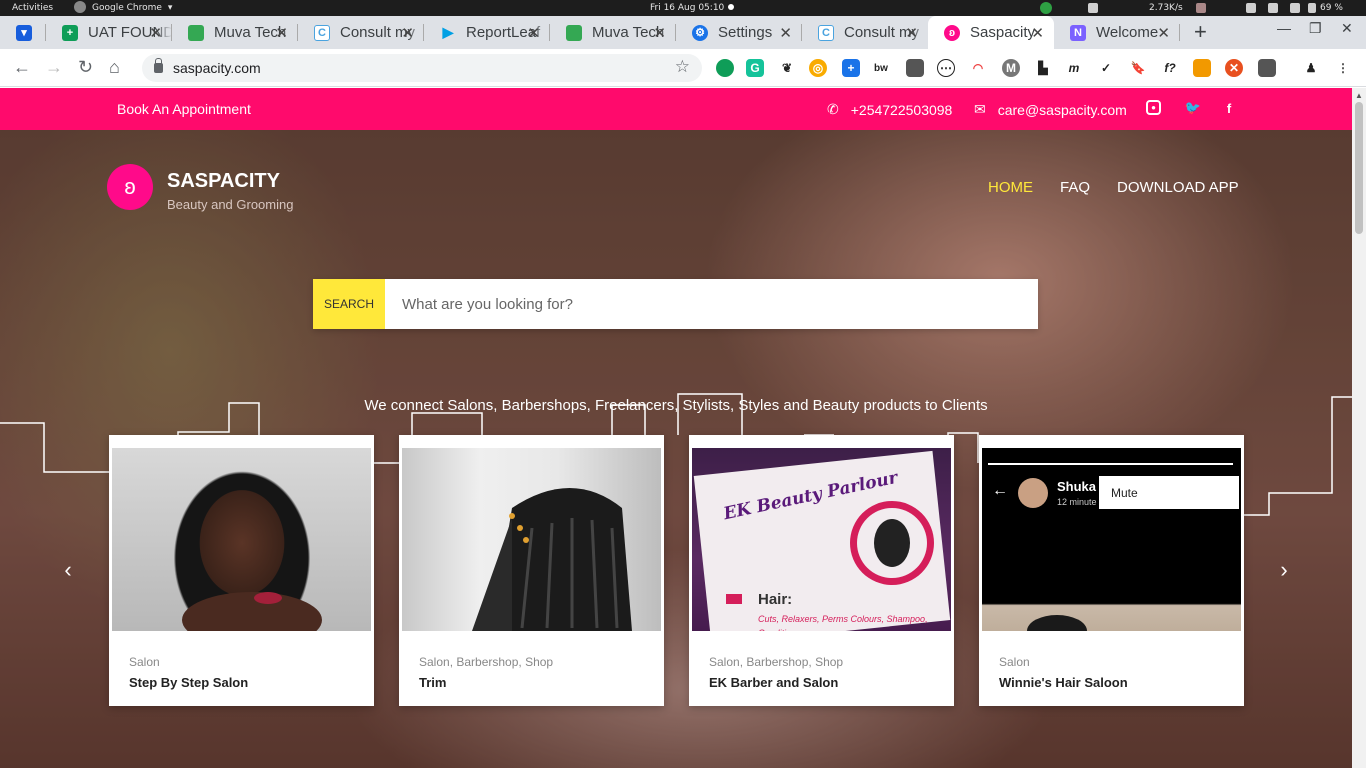 This screenshot has width=1366, height=768. I want to click on phone-link: ✆ +254722503098, so click(889, 109).